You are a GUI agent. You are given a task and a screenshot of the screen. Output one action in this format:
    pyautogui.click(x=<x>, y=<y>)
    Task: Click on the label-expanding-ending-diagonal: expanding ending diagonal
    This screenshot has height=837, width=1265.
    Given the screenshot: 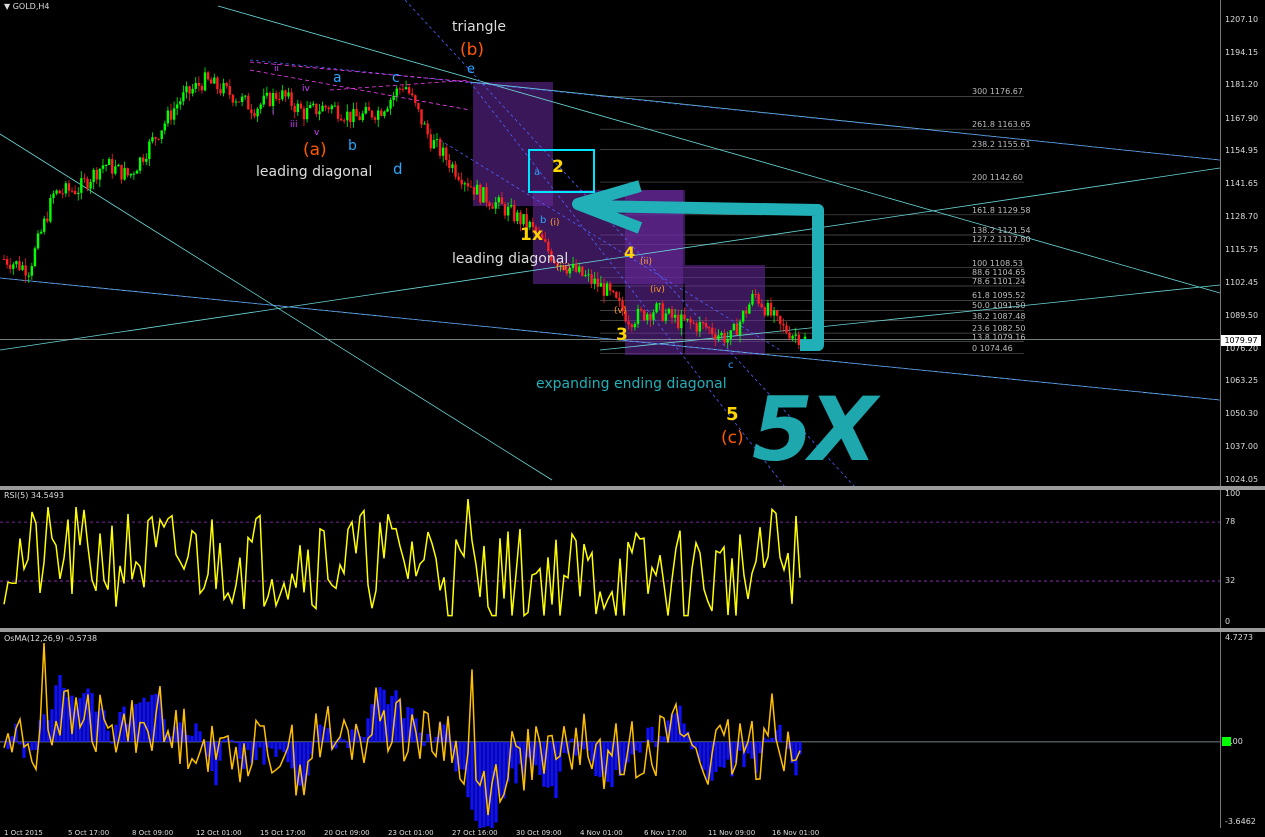 What is the action you would take?
    pyautogui.click(x=631, y=384)
    